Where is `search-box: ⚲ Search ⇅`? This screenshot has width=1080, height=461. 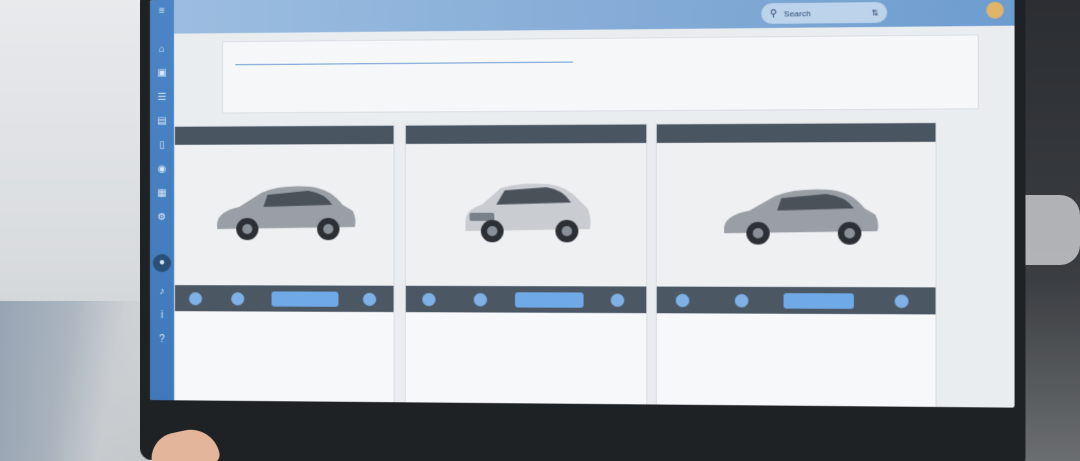
search-box: ⚲ Search ⇅ is located at coordinates (824, 12).